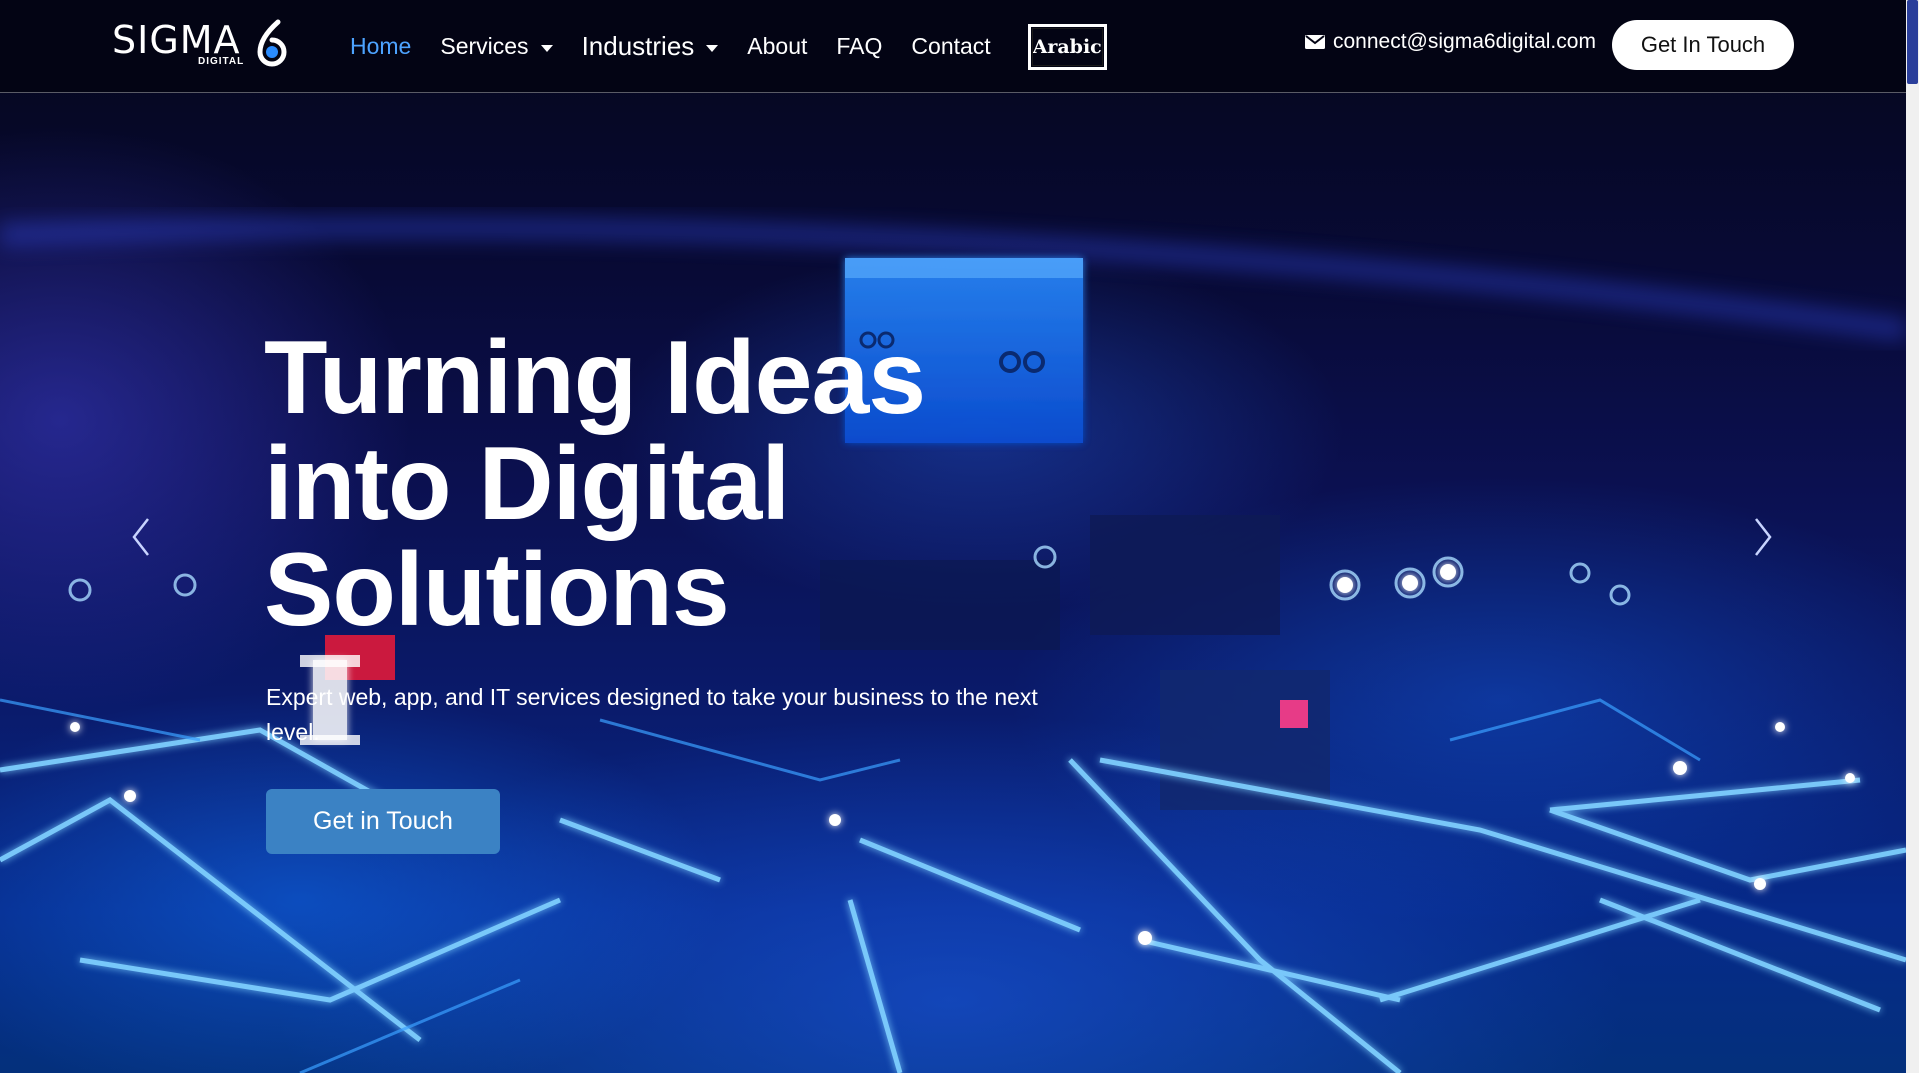 The width and height of the screenshot is (1919, 1073). I want to click on chevron-right-icon, so click(1763, 537).